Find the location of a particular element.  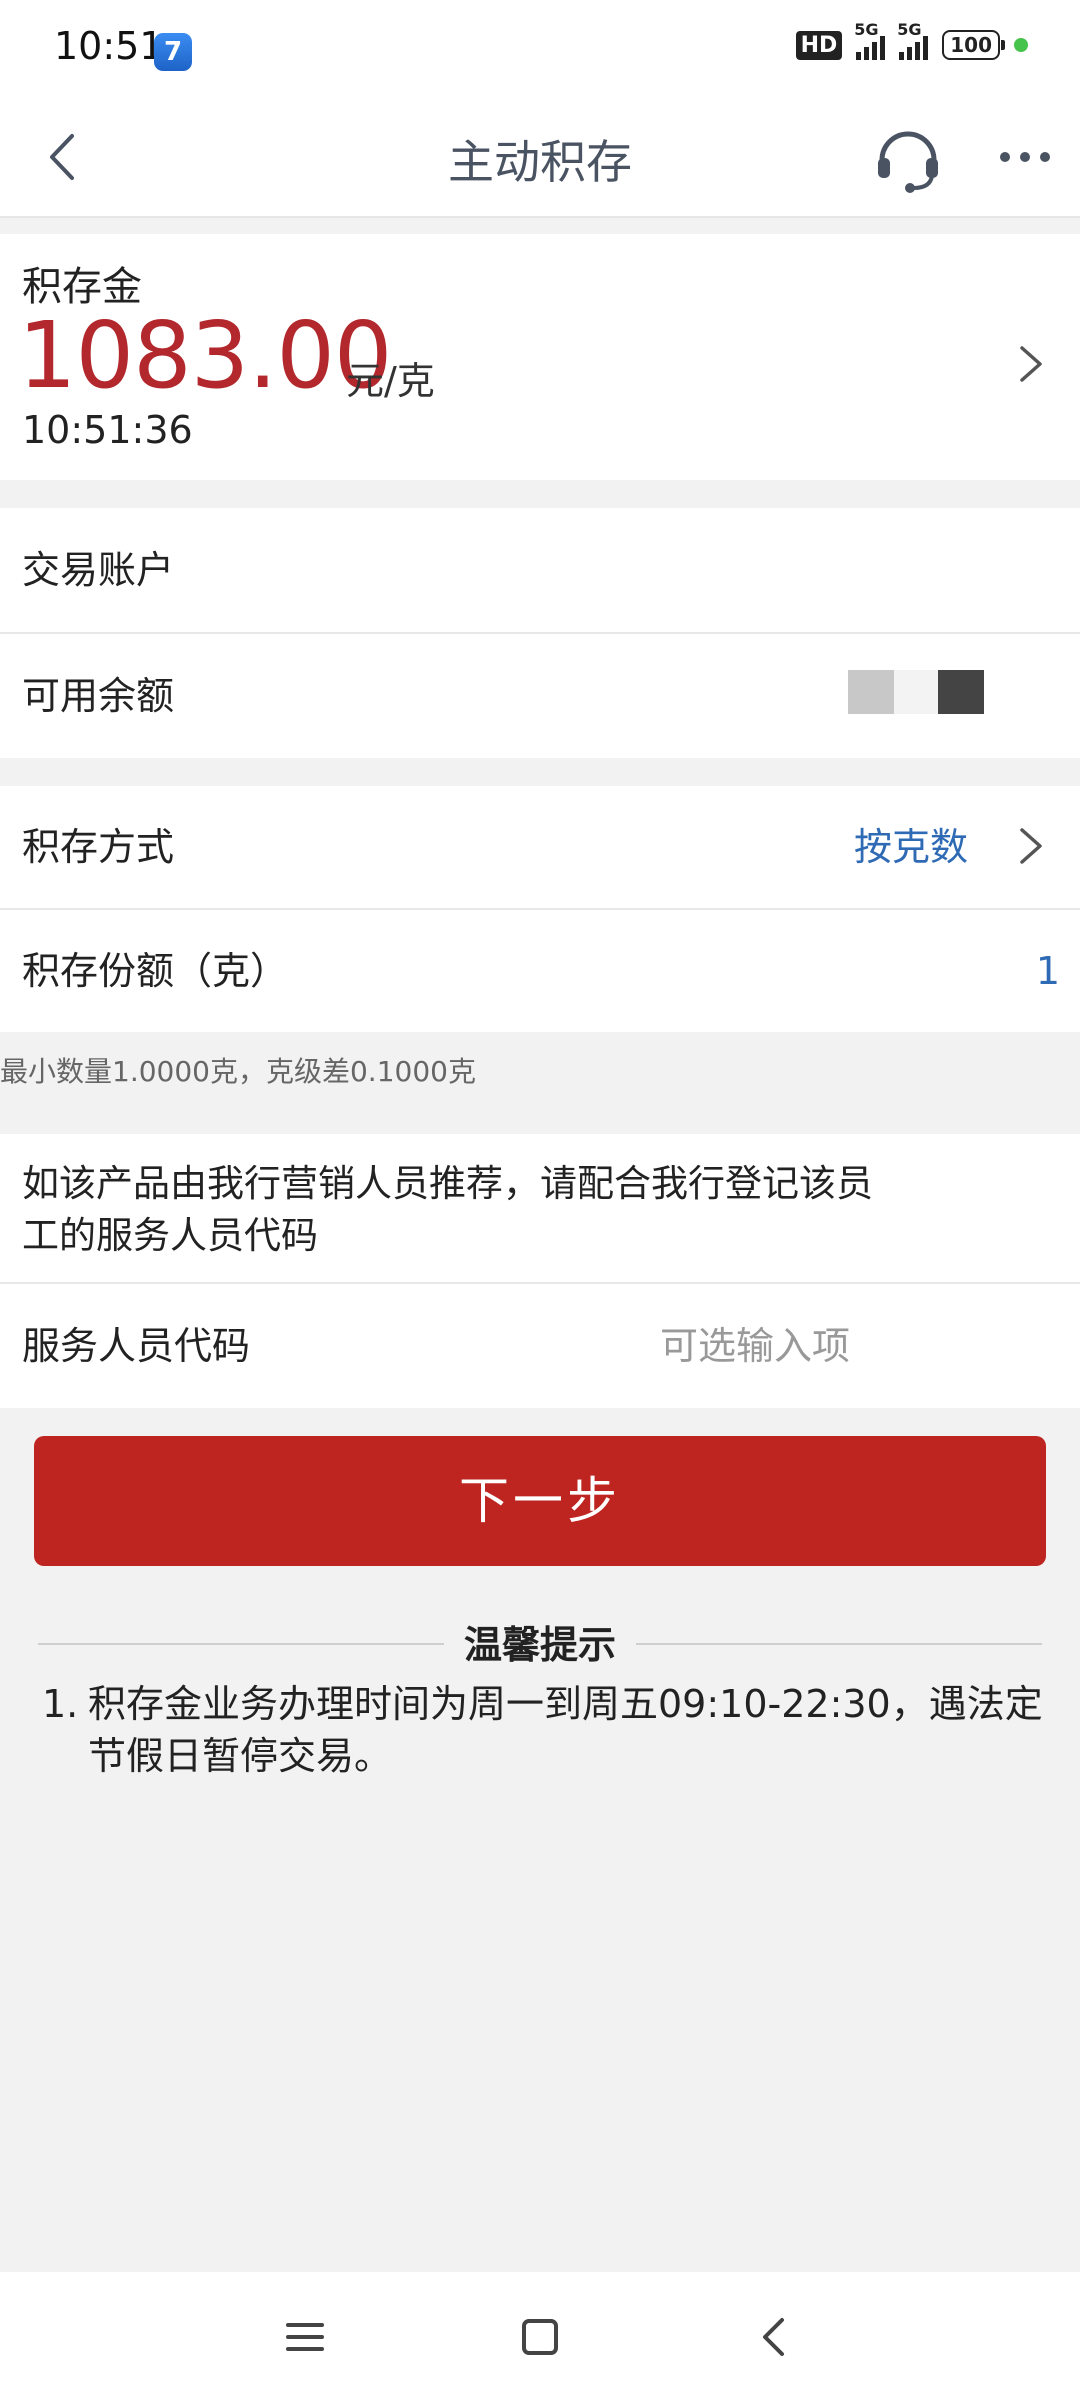

gold-price-card: 积存金 1083.00 元/克 10:51:36 is located at coordinates (540, 357).